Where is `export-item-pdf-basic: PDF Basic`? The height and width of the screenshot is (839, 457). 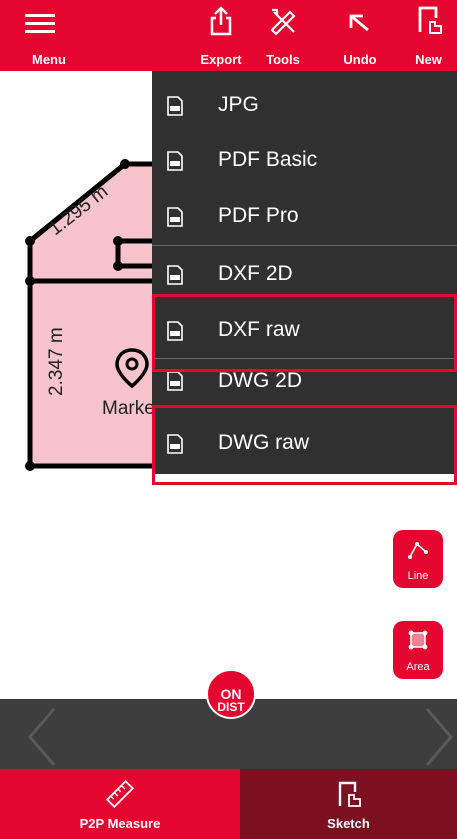 export-item-pdf-basic: PDF Basic is located at coordinates (304, 161).